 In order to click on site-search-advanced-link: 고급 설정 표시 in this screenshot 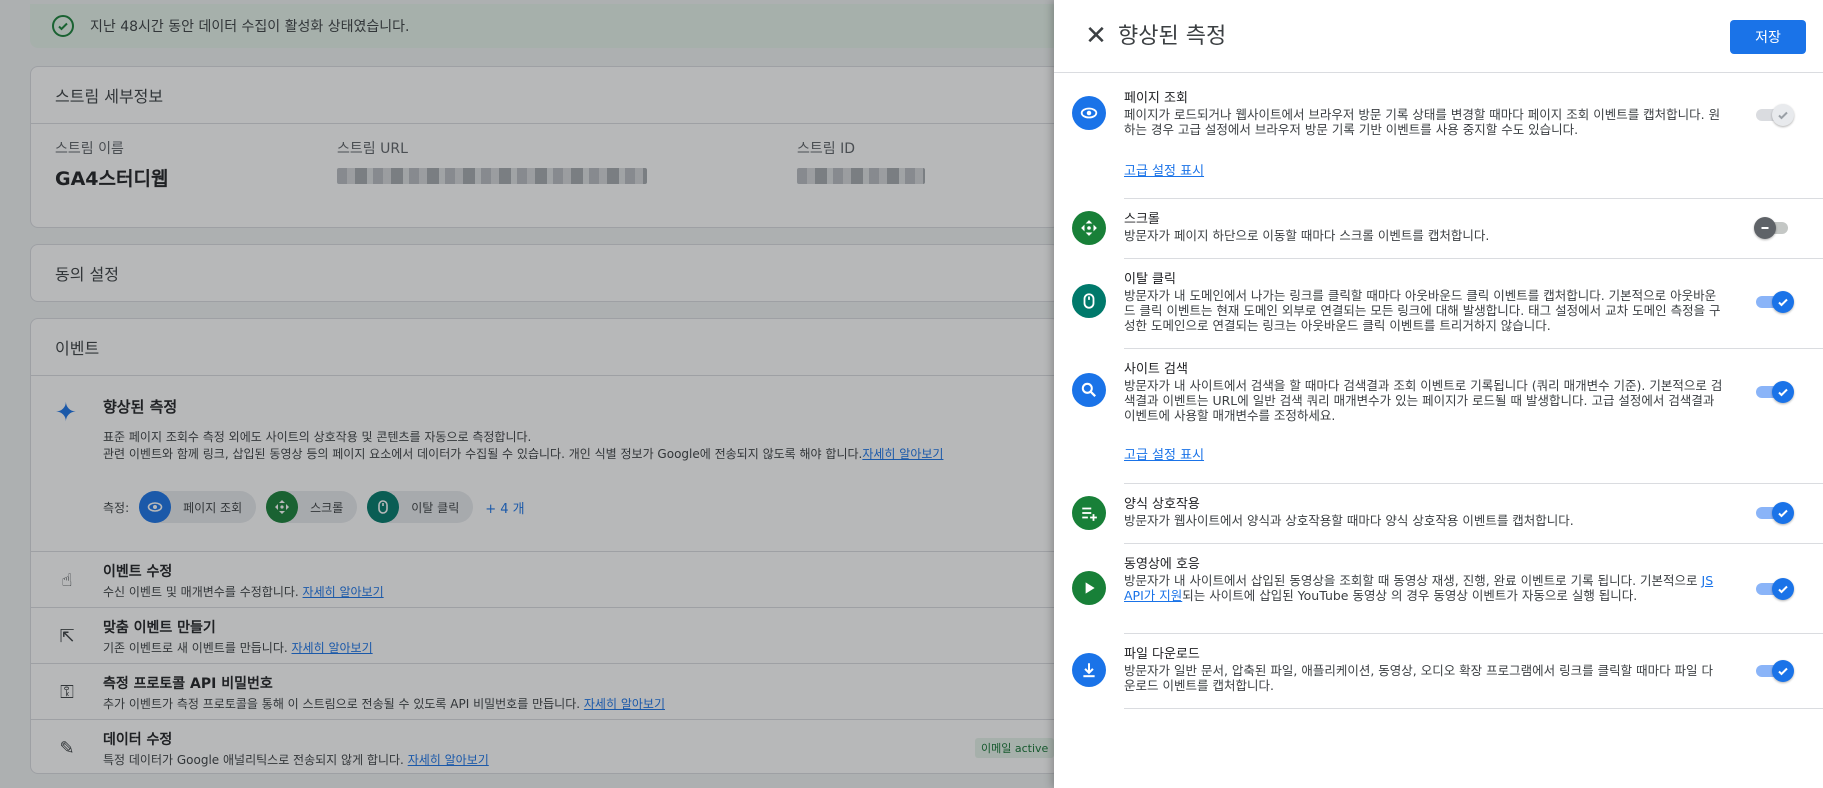, I will do `click(1164, 453)`.